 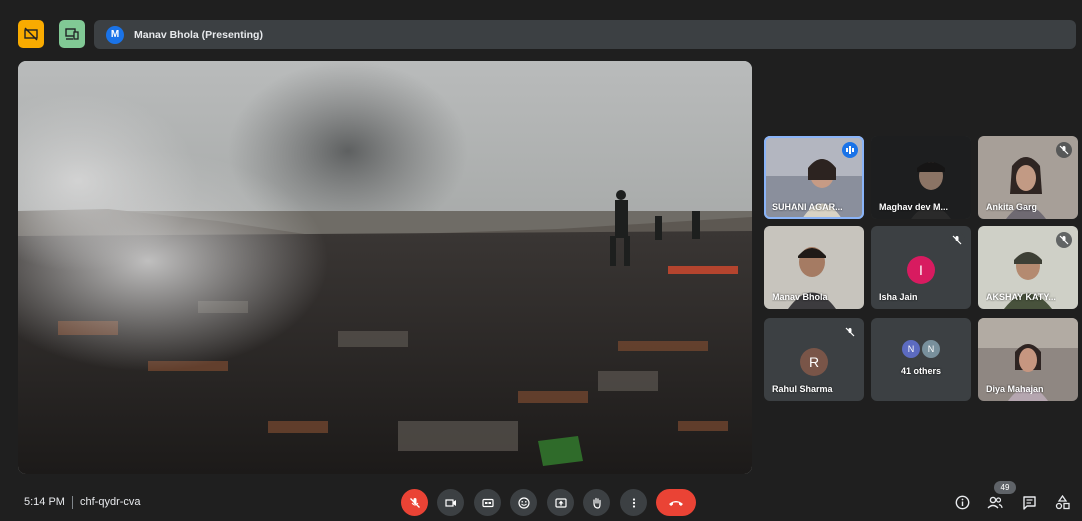 I want to click on participant-tile: I Isha Jain, so click(x=921, y=267).